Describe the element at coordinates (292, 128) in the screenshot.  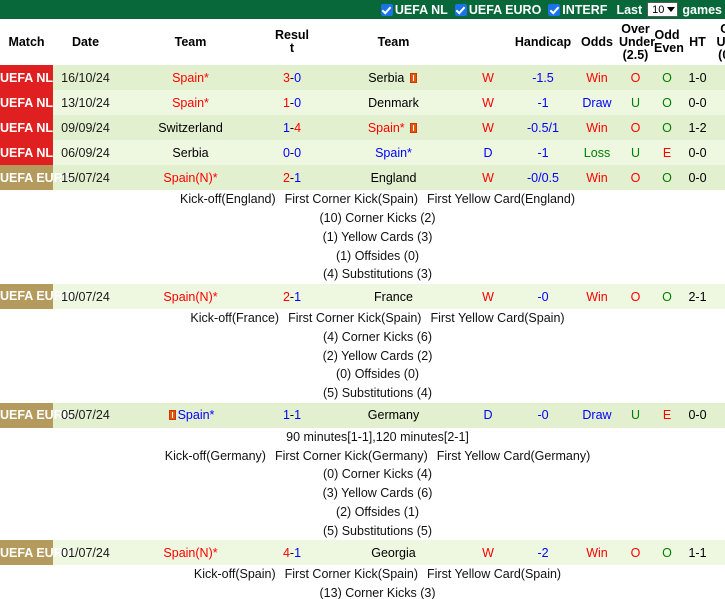
I see `result-score: 1-4` at that location.